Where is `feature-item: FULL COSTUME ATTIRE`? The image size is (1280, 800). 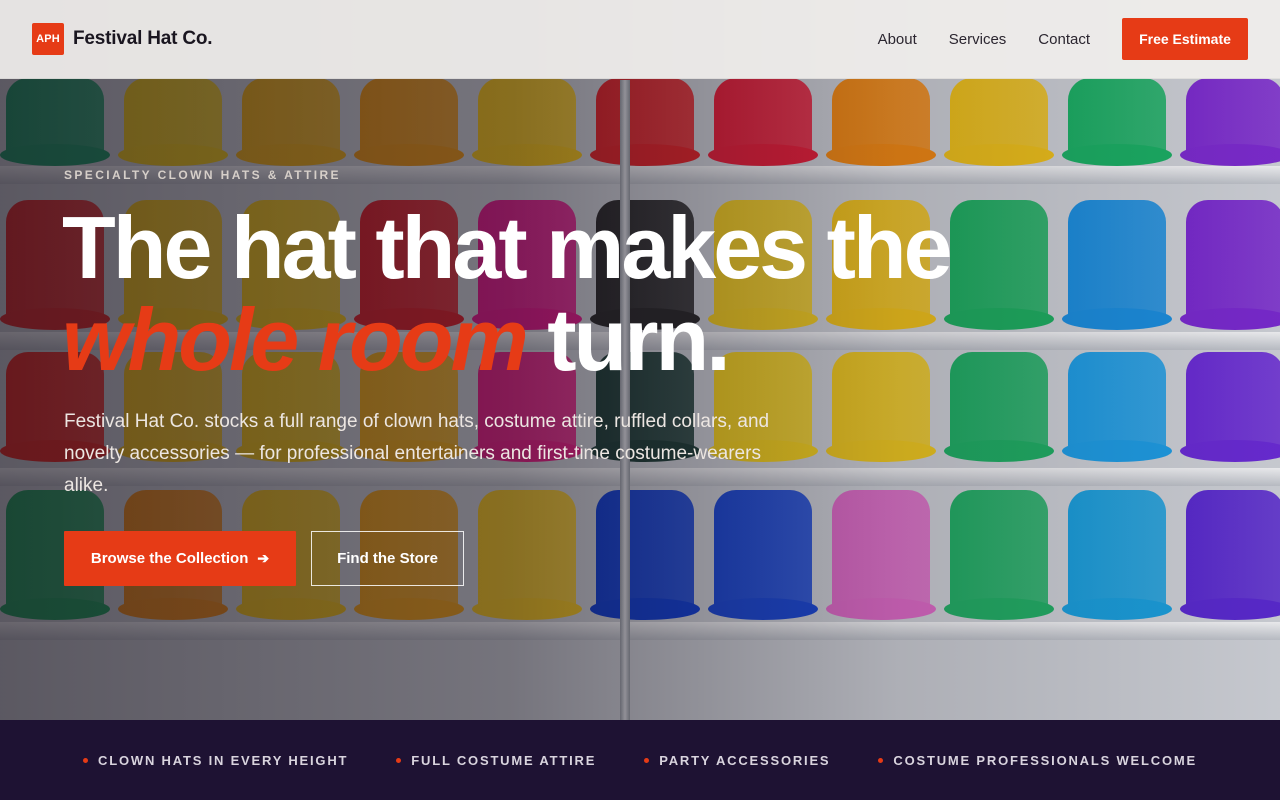
feature-item: FULL COSTUME ATTIRE is located at coordinates (496, 760).